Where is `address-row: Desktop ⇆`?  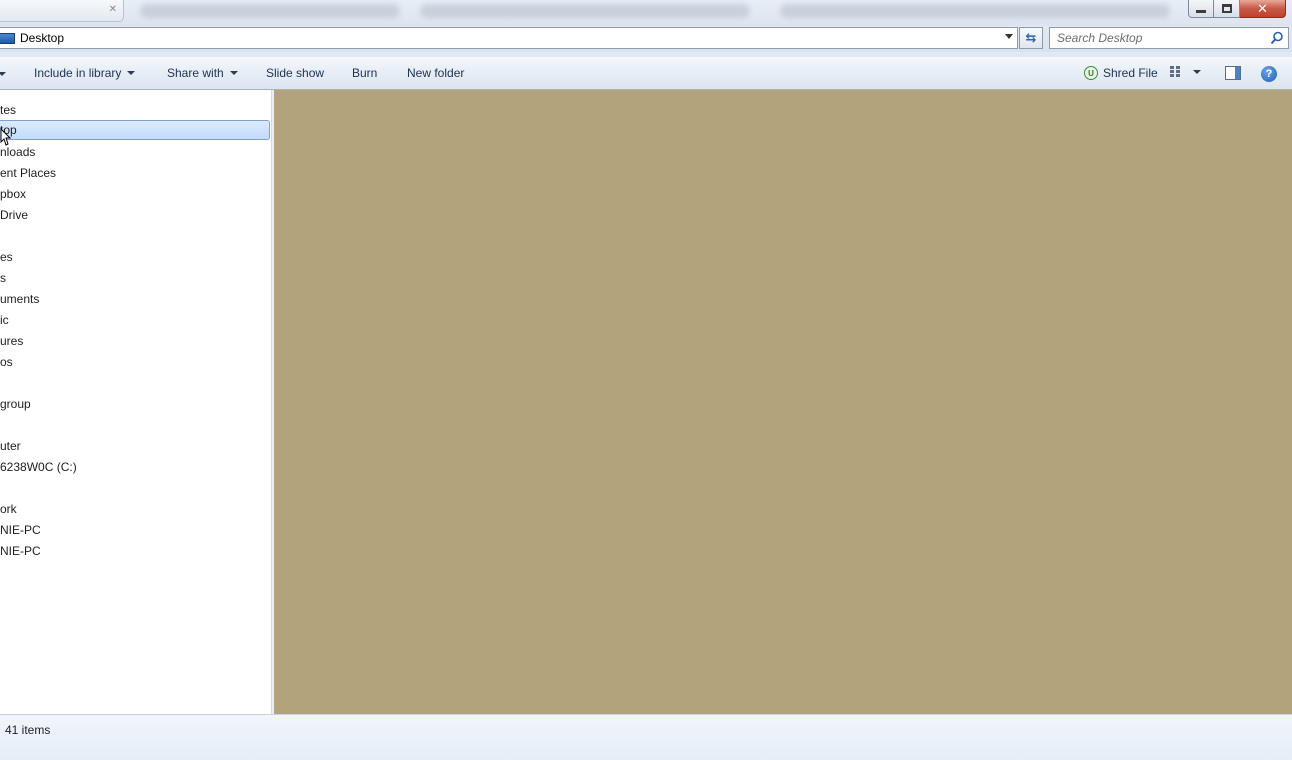 address-row: Desktop ⇆ is located at coordinates (646, 39).